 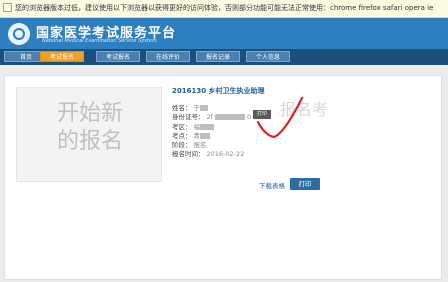 I want to click on red-checkmark-annotation, so click(x=280, y=117).